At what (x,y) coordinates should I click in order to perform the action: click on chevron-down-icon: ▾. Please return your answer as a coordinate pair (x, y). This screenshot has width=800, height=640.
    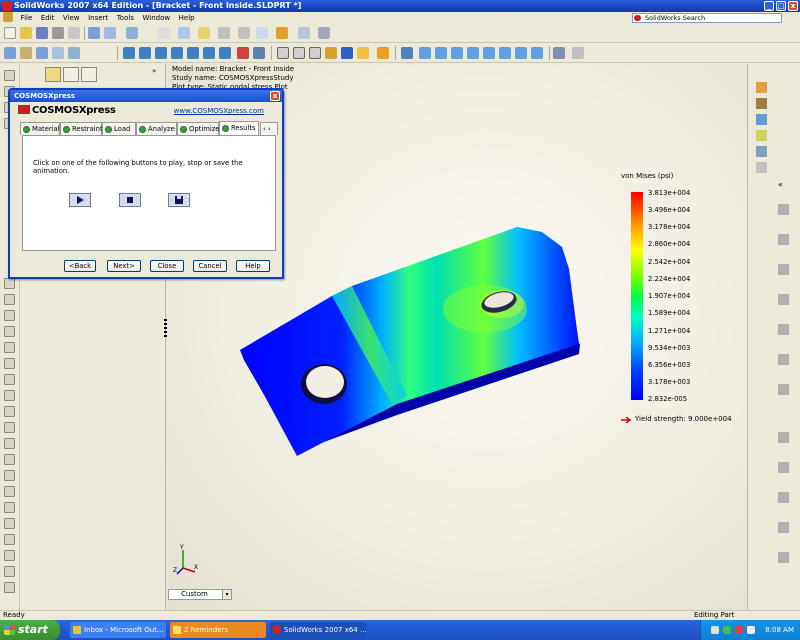
    Looking at the image, I should click on (226, 594).